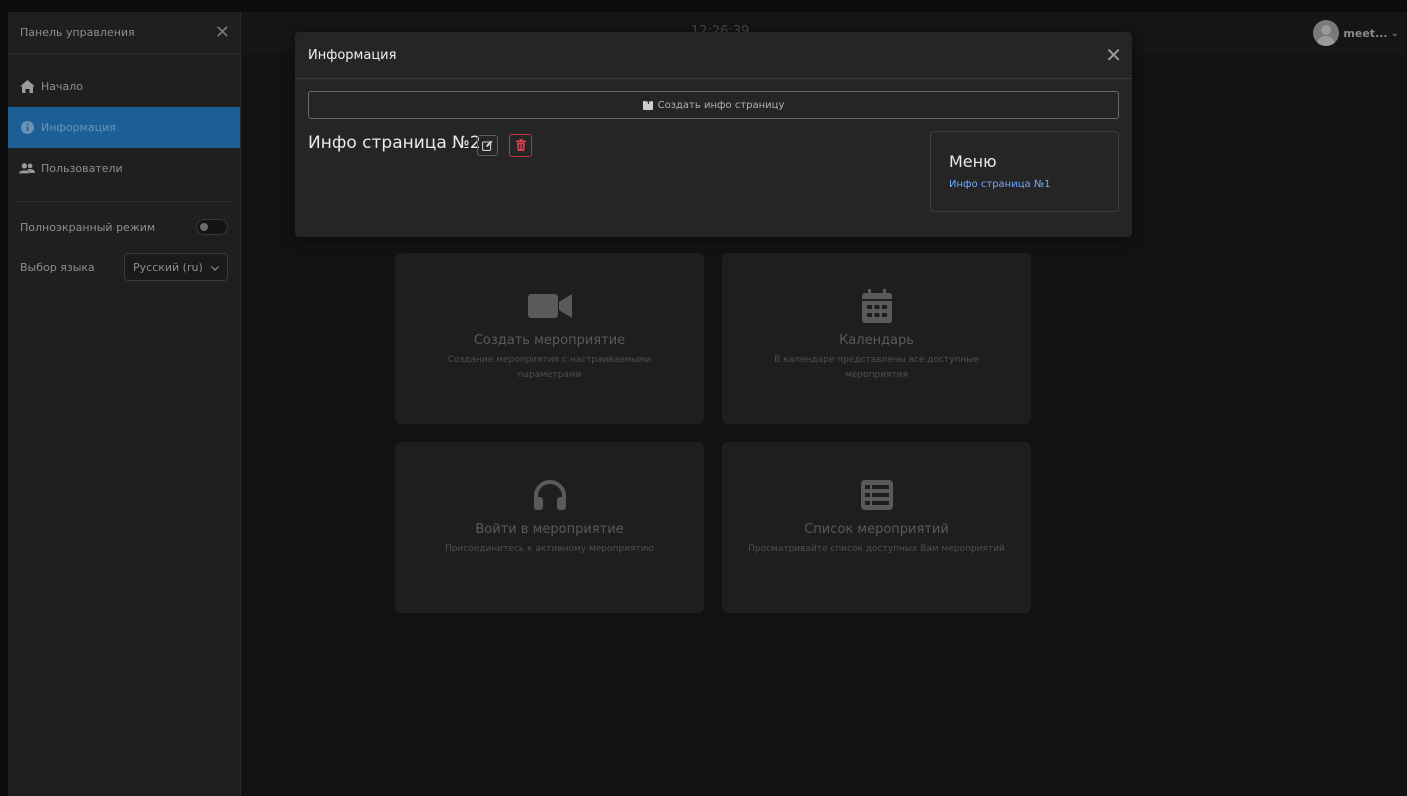 The height and width of the screenshot is (796, 1407). Describe the element at coordinates (124, 168) in the screenshot. I see `sidebar-item-users: Пользователи` at that location.